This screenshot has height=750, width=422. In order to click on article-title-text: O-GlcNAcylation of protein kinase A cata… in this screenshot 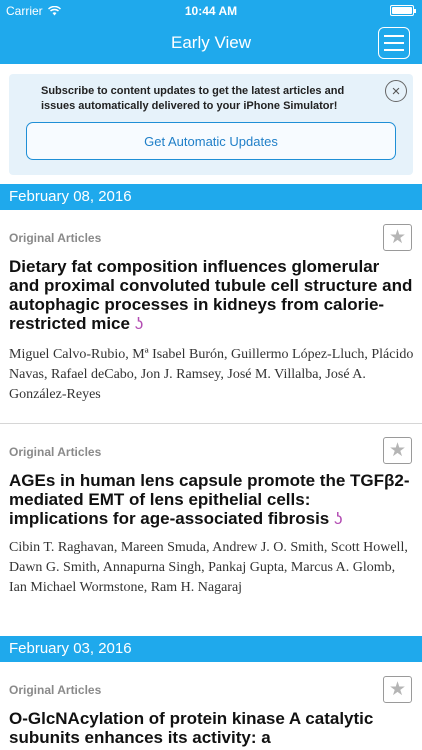, I will do `click(191, 728)`.